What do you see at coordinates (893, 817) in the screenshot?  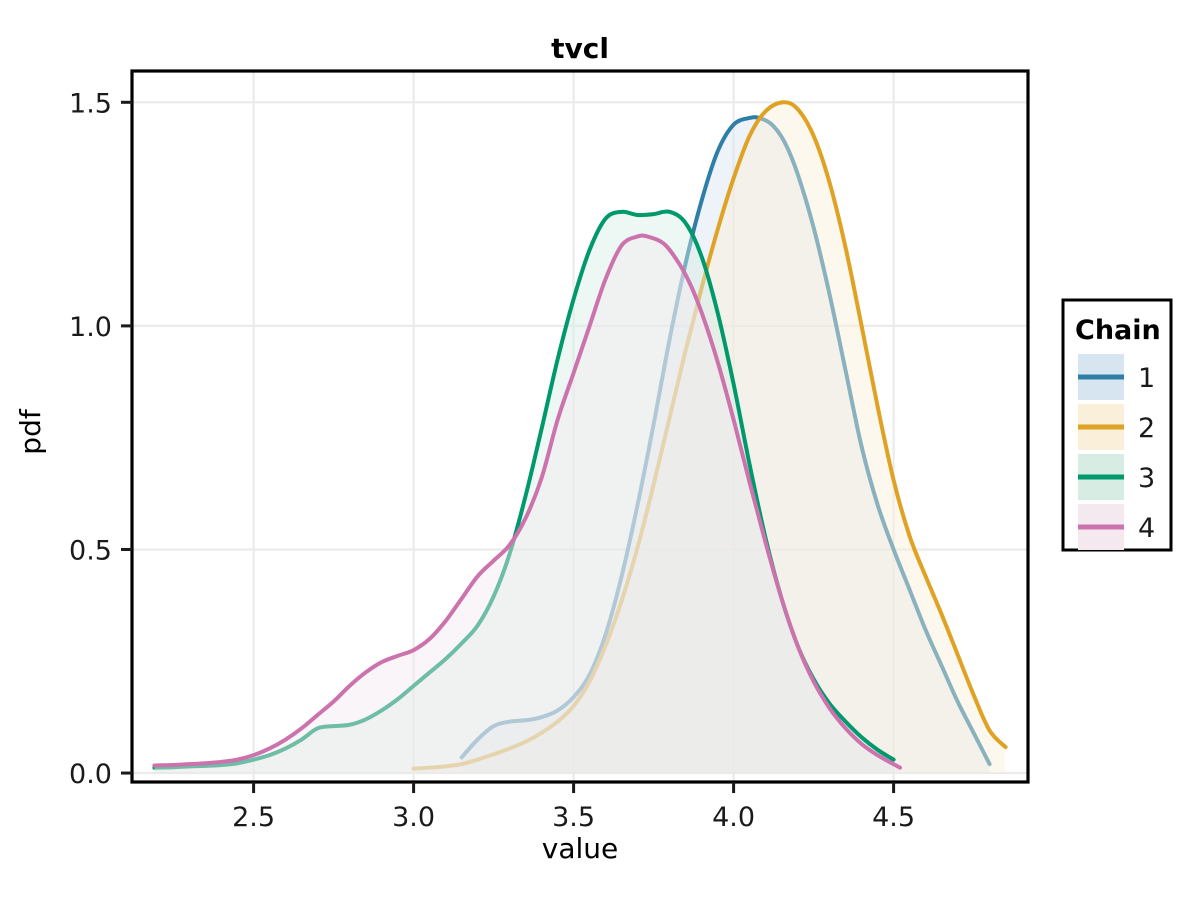 I see `x-axis-tick-label: 4.5` at bounding box center [893, 817].